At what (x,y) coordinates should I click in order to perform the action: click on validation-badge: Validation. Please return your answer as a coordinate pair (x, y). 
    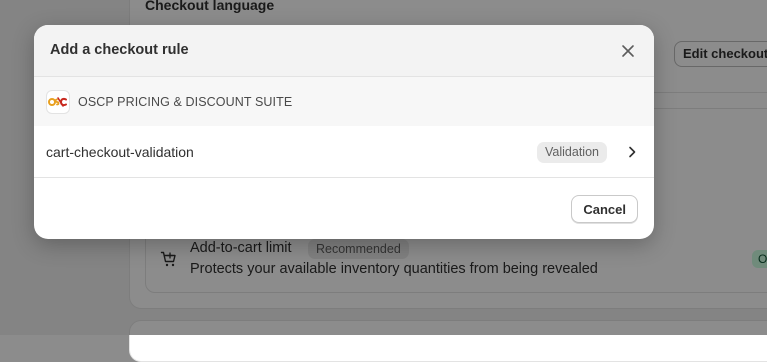
    Looking at the image, I should click on (572, 152).